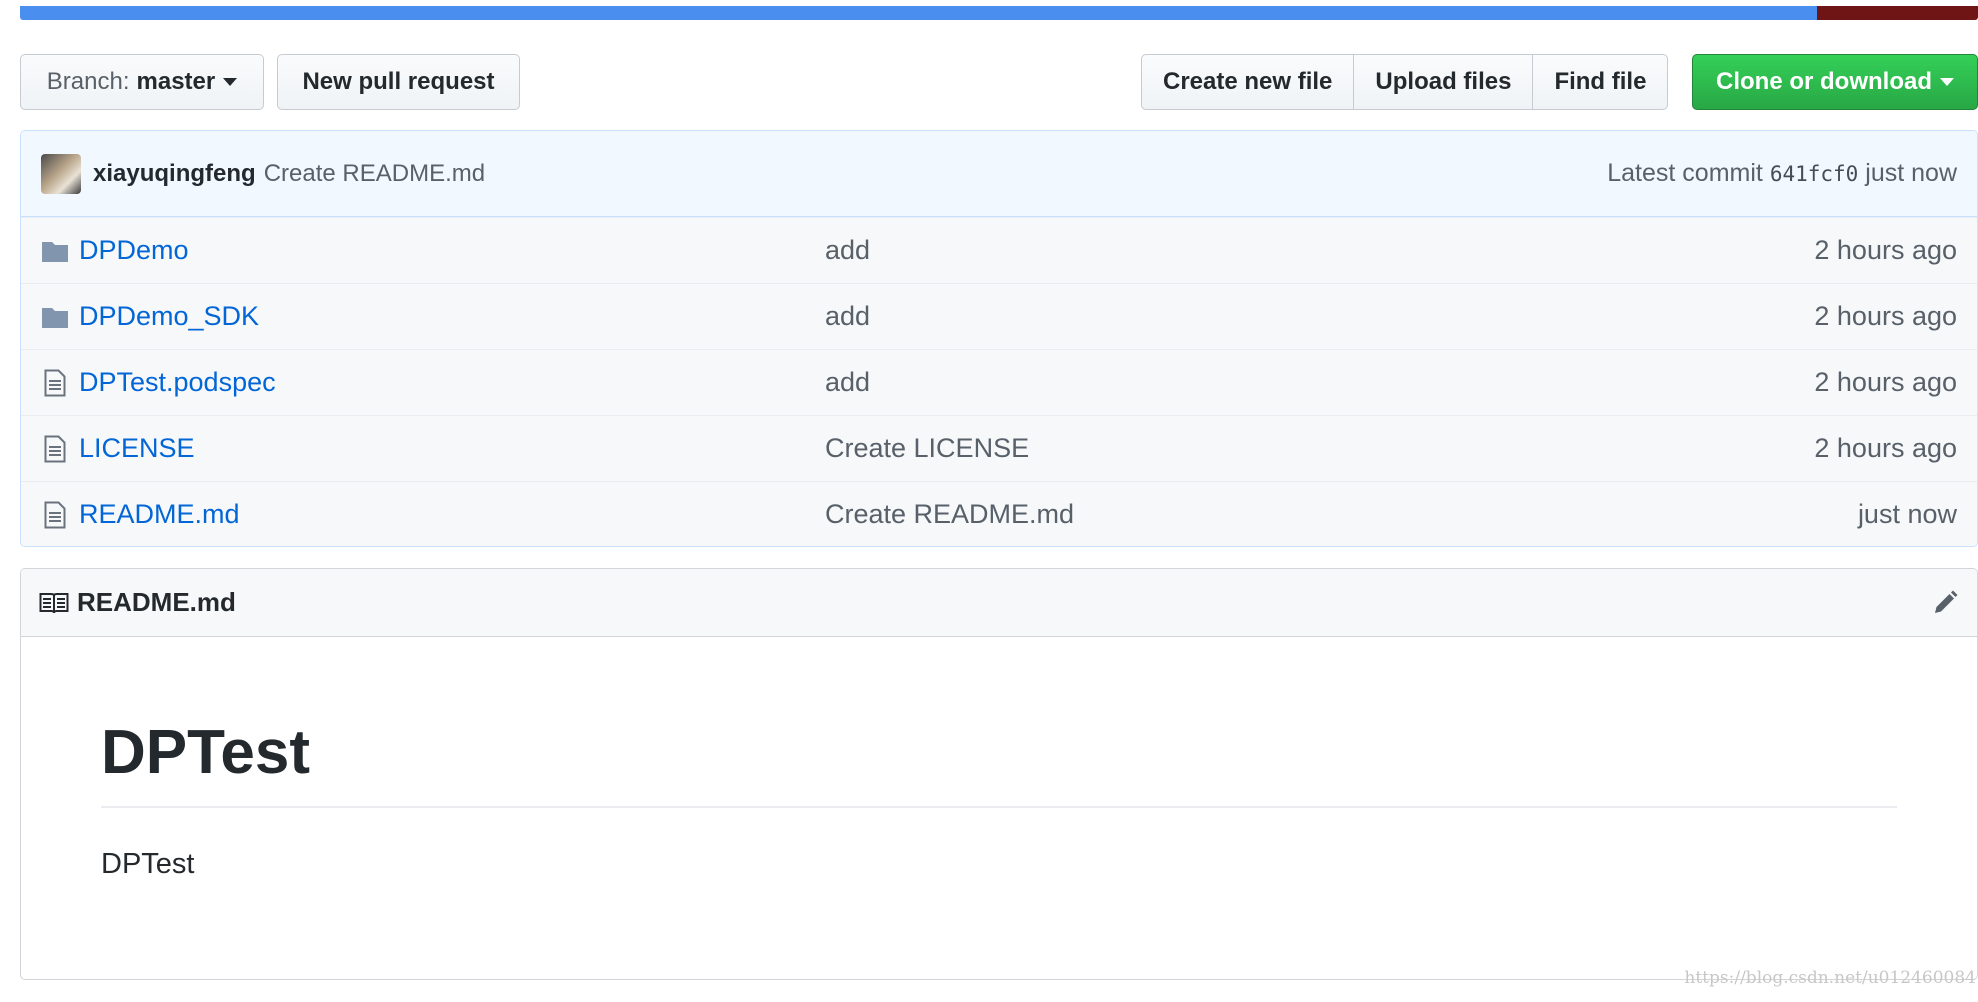 The image size is (1978, 1002). Describe the element at coordinates (1911, 173) in the screenshot. I see `commit-time: just now` at that location.